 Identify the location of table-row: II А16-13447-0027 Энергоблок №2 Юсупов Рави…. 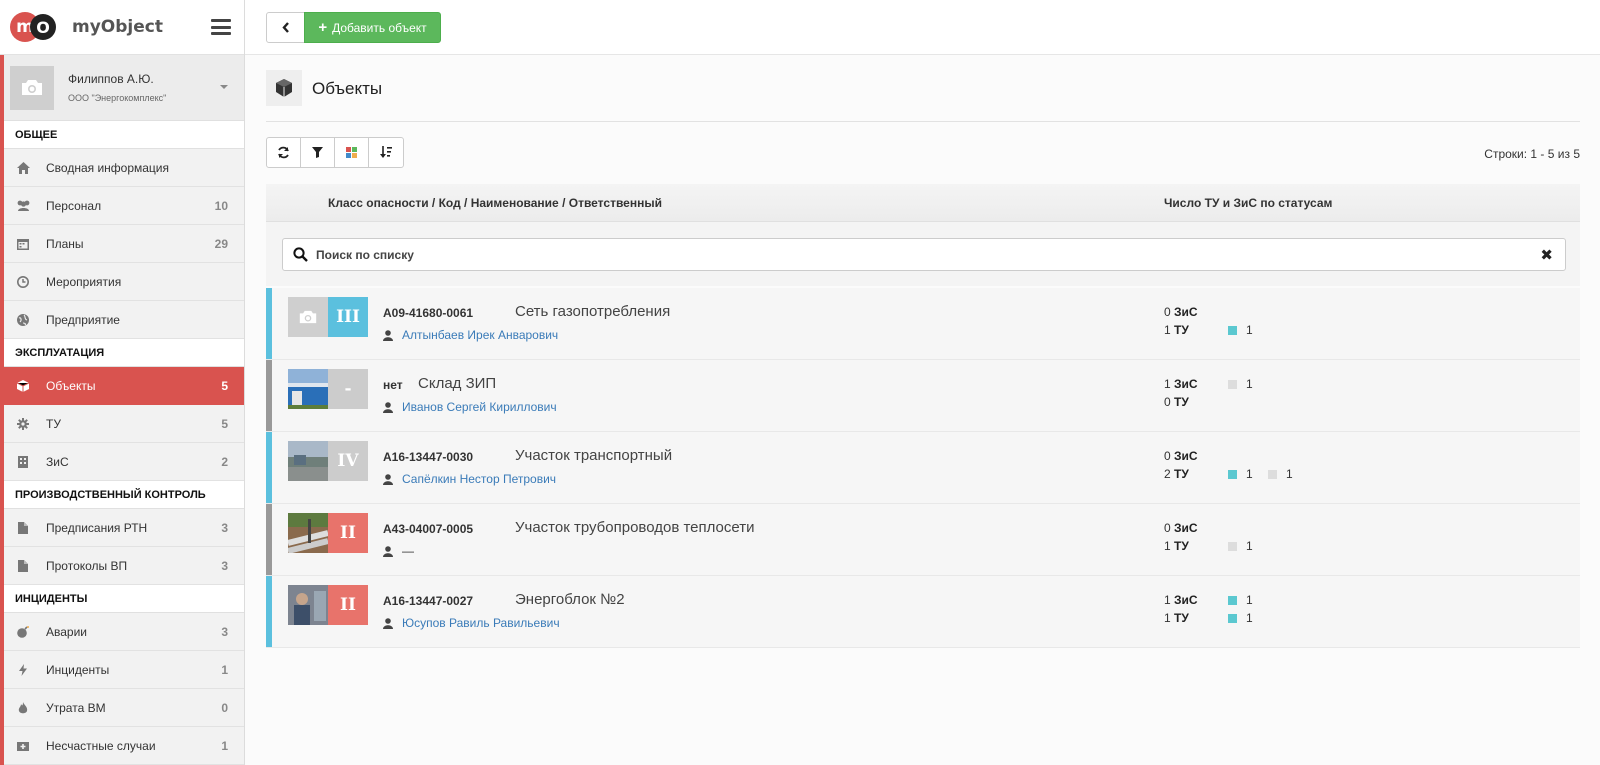
(923, 612).